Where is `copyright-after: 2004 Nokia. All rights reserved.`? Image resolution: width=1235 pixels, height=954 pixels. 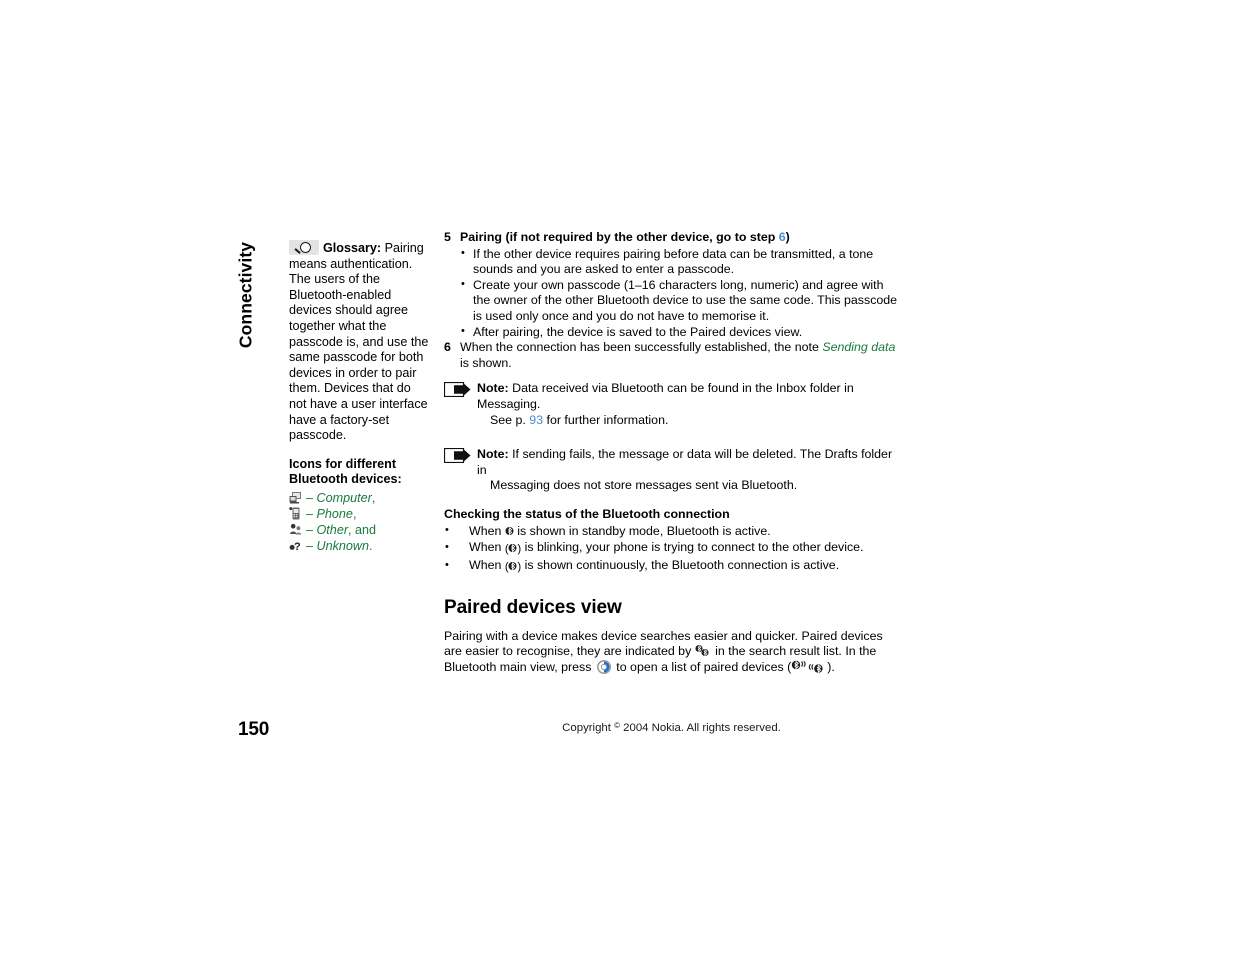 copyright-after: 2004 Nokia. All rights reserved. is located at coordinates (700, 728).